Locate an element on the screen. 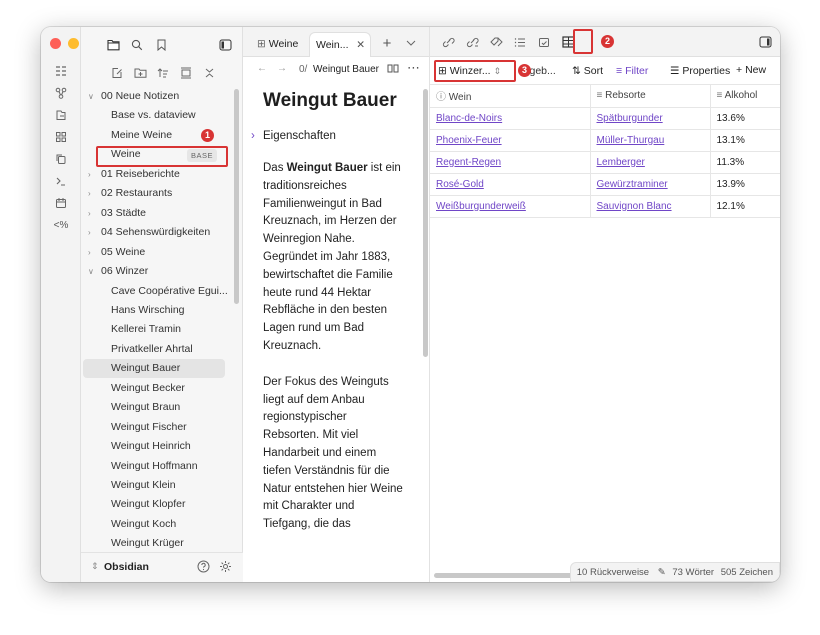 The height and width of the screenshot is (635, 820). wine-link: Blanc-de-Noirs is located at coordinates (469, 118).